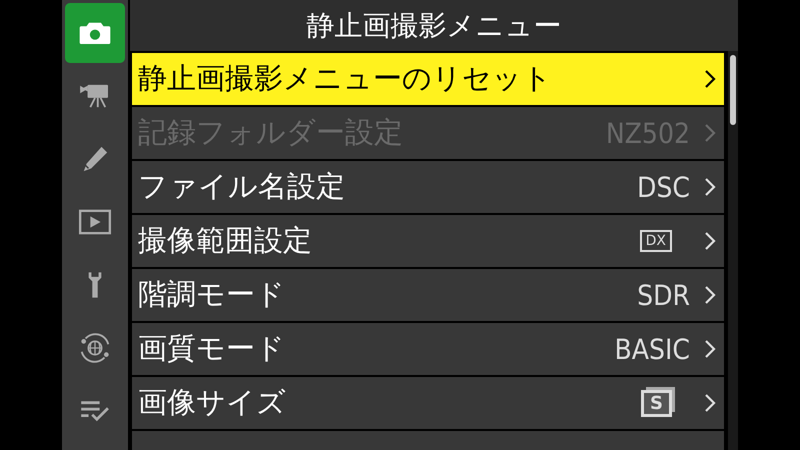 Image resolution: width=800 pixels, height=450 pixels. What do you see at coordinates (95, 348) in the screenshot?
I see `globe-icon` at bounding box center [95, 348].